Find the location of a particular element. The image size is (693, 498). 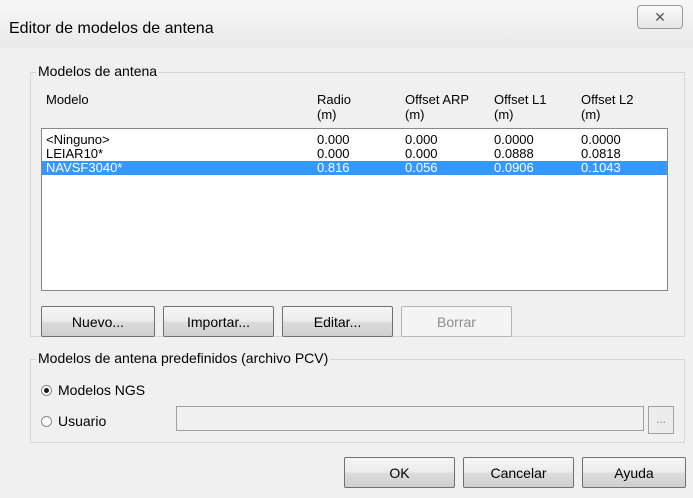

cell-model: LEIAR10* is located at coordinates (75, 153).